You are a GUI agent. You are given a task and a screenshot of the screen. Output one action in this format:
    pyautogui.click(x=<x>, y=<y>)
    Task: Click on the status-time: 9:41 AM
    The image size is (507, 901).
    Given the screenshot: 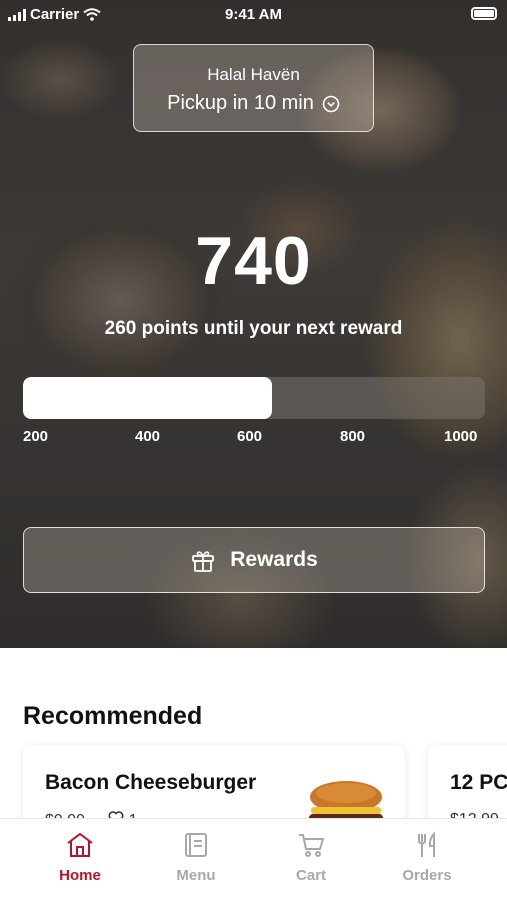 What is the action you would take?
    pyautogui.click(x=253, y=14)
    